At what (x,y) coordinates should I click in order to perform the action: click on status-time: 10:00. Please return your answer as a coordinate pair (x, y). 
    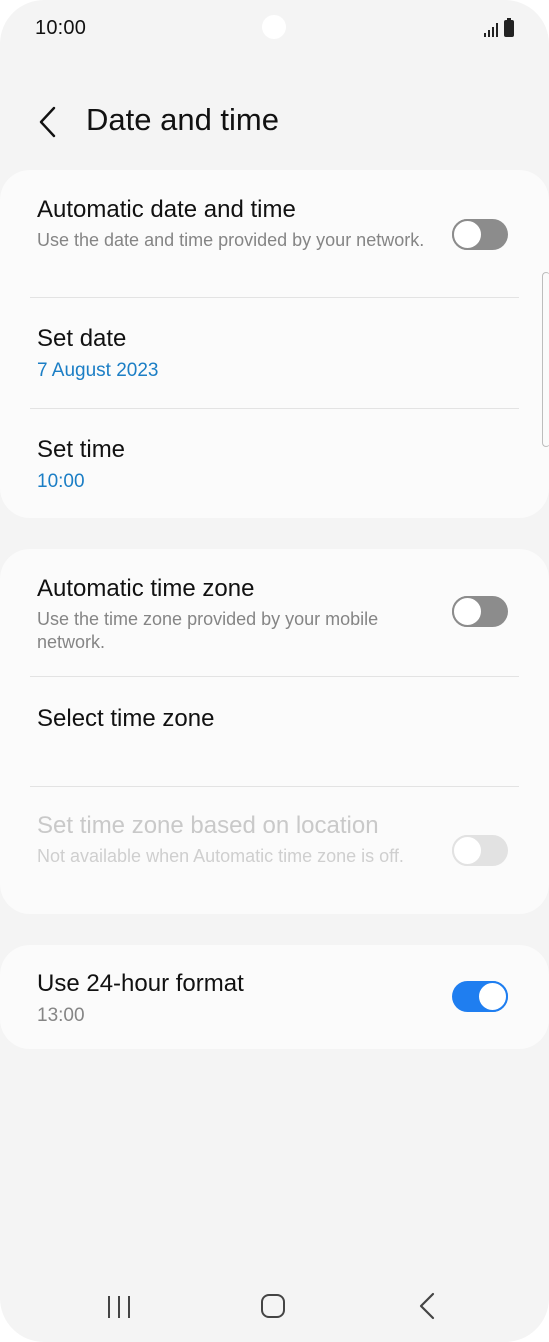
    Looking at the image, I should click on (61, 28).